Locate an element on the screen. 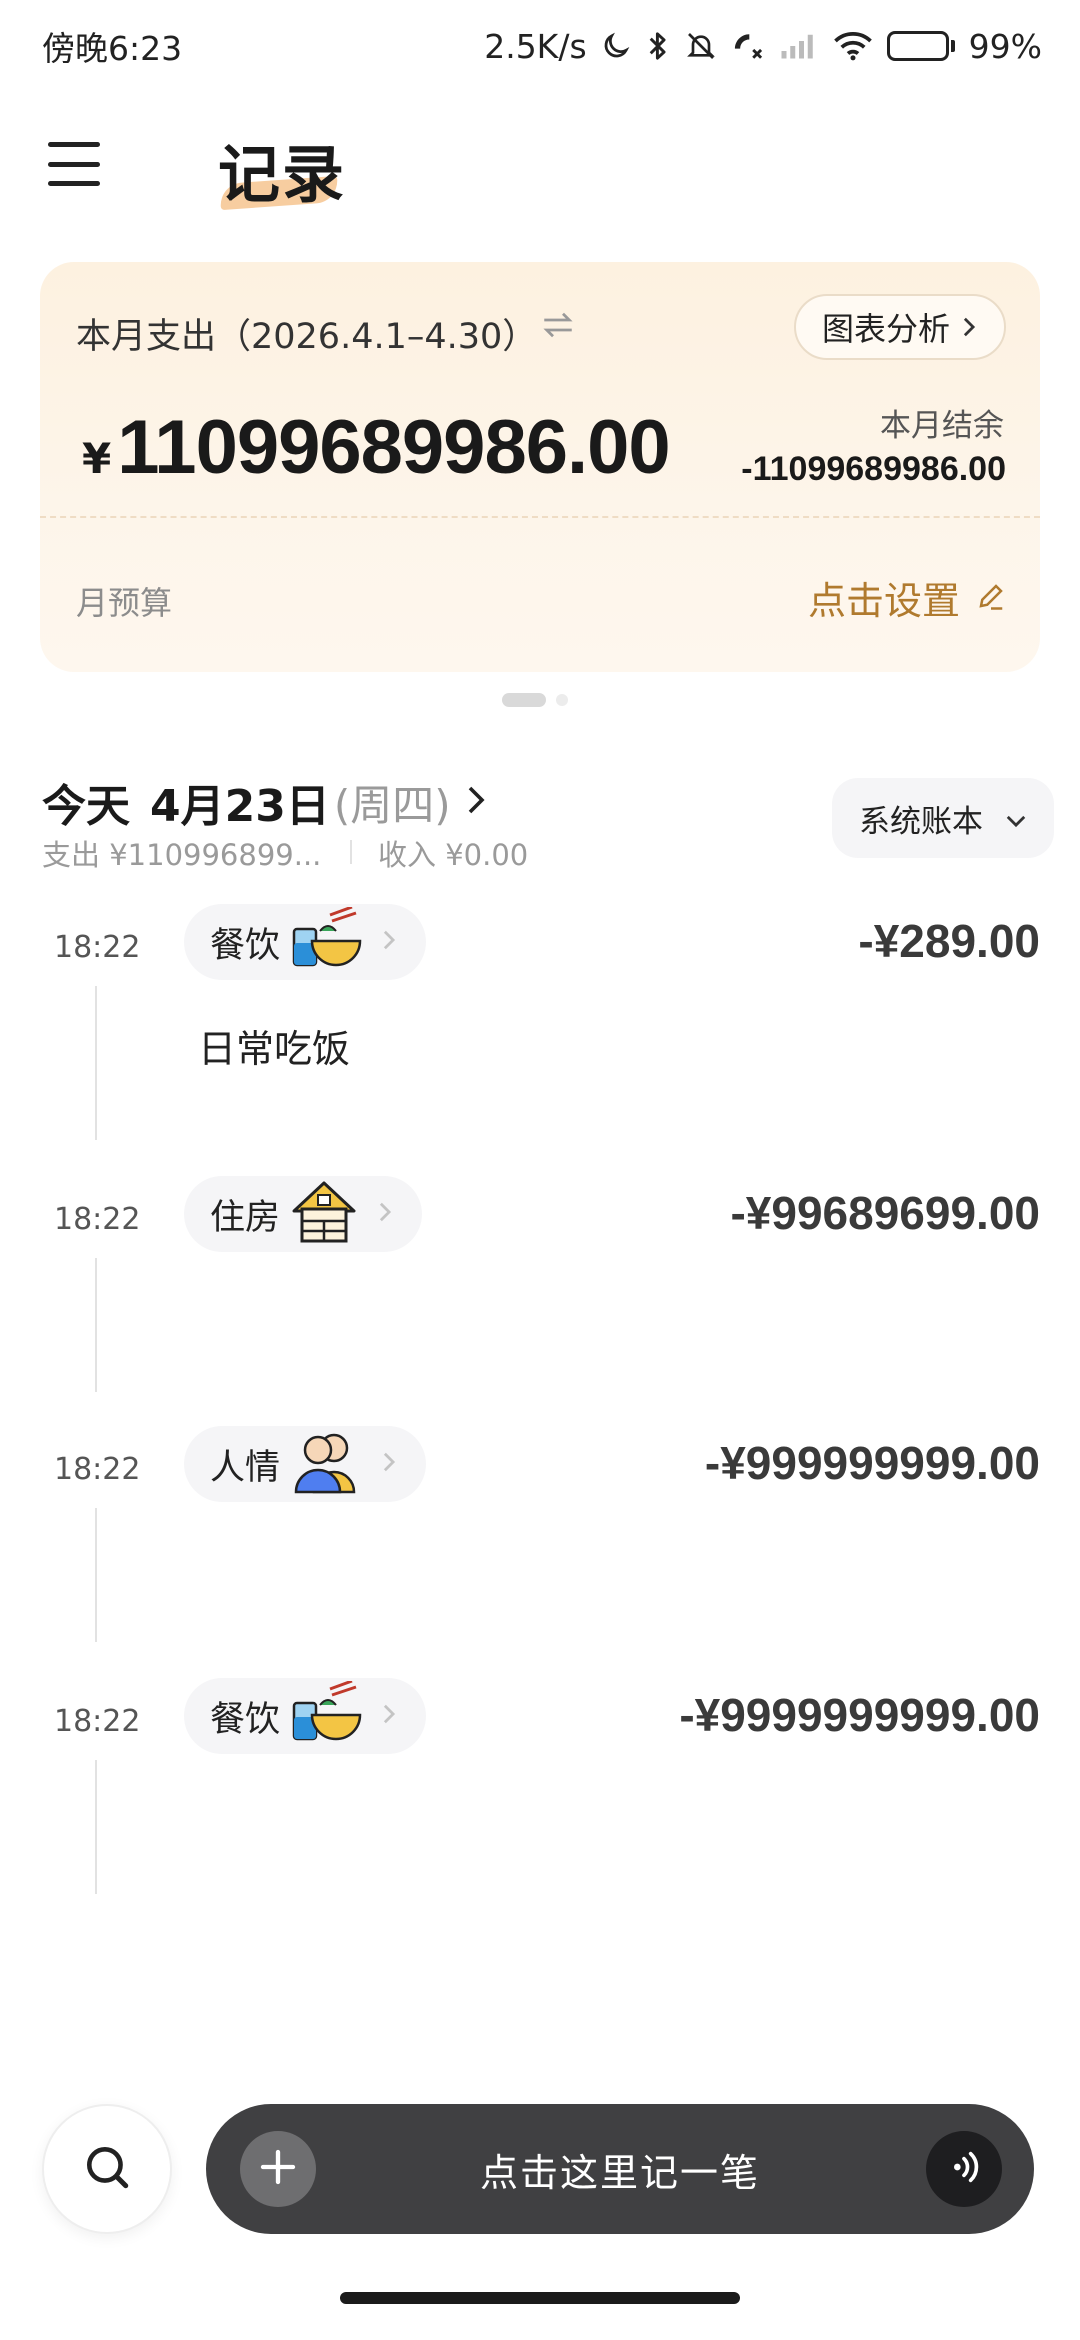 The height and width of the screenshot is (2340, 1080). record-note: 日常吃饭 is located at coordinates (274, 1049).